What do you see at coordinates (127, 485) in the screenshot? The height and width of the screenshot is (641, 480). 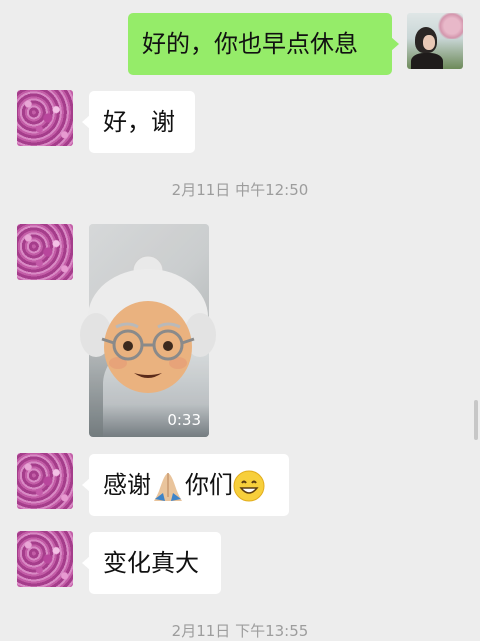 I see `message-text: 感谢` at bounding box center [127, 485].